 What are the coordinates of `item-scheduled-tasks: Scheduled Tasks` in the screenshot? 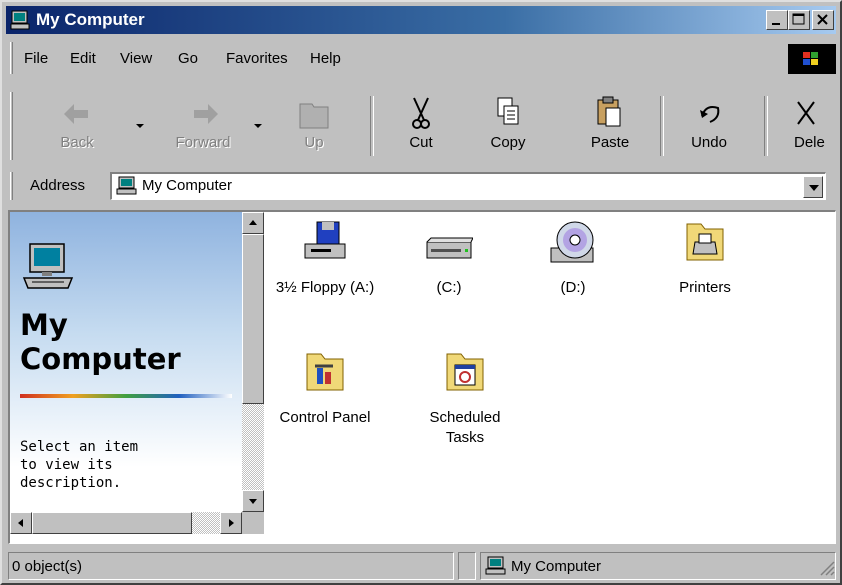 It's located at (465, 399).